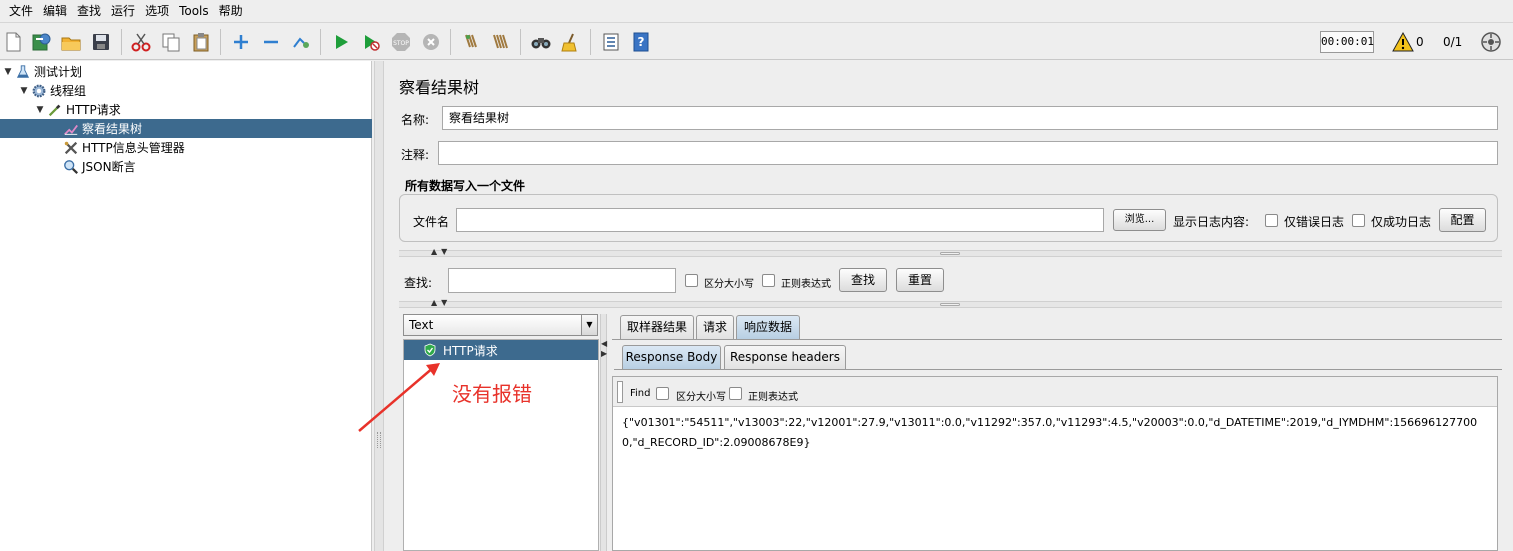  What do you see at coordinates (68, 91) in the screenshot?
I see `tree-item-label: 线程组` at bounding box center [68, 91].